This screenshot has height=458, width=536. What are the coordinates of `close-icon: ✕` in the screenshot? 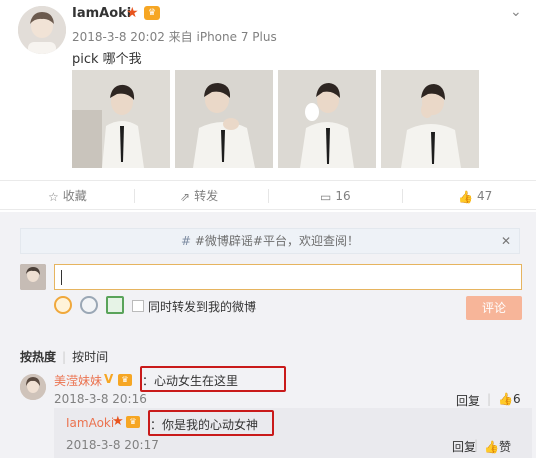 It's located at (506, 241).